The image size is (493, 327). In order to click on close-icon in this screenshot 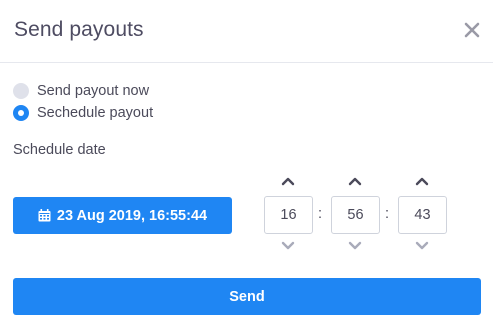, I will do `click(472, 30)`.